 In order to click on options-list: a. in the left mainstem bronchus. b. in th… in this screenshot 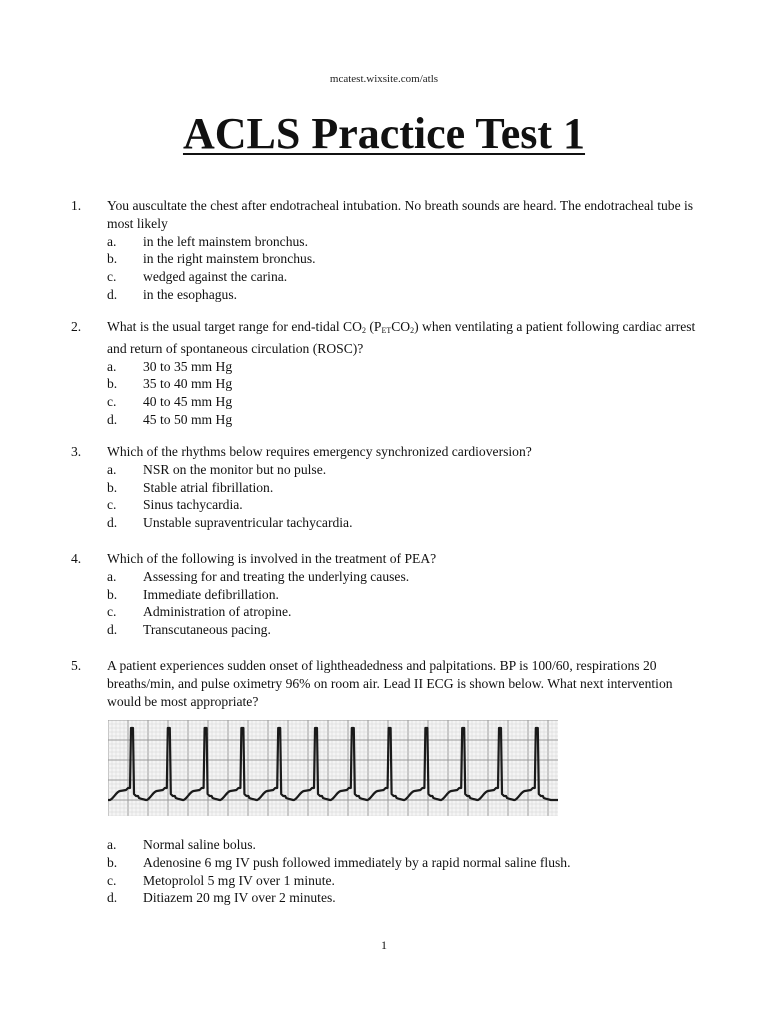, I will do `click(404, 268)`.